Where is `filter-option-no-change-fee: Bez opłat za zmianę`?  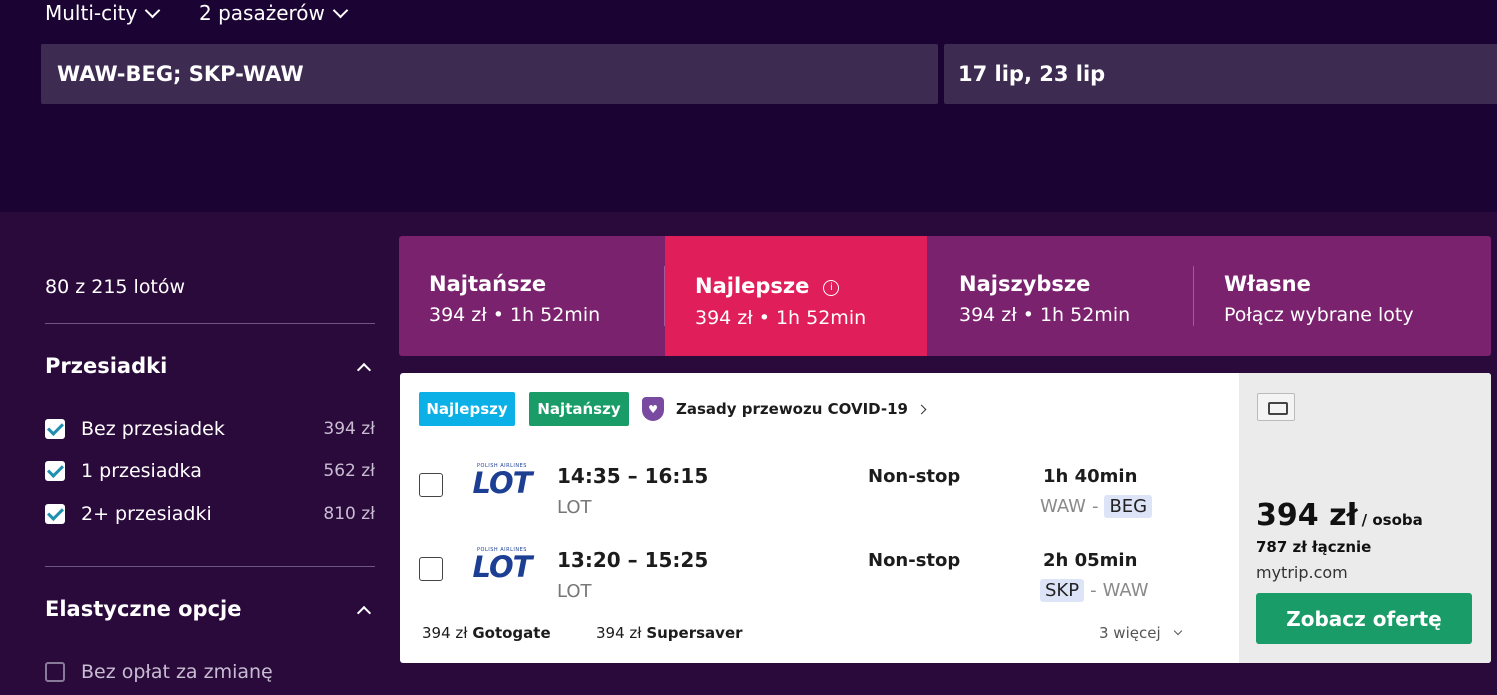 filter-option-no-change-fee: Bez opłat za zmianę is located at coordinates (210, 672).